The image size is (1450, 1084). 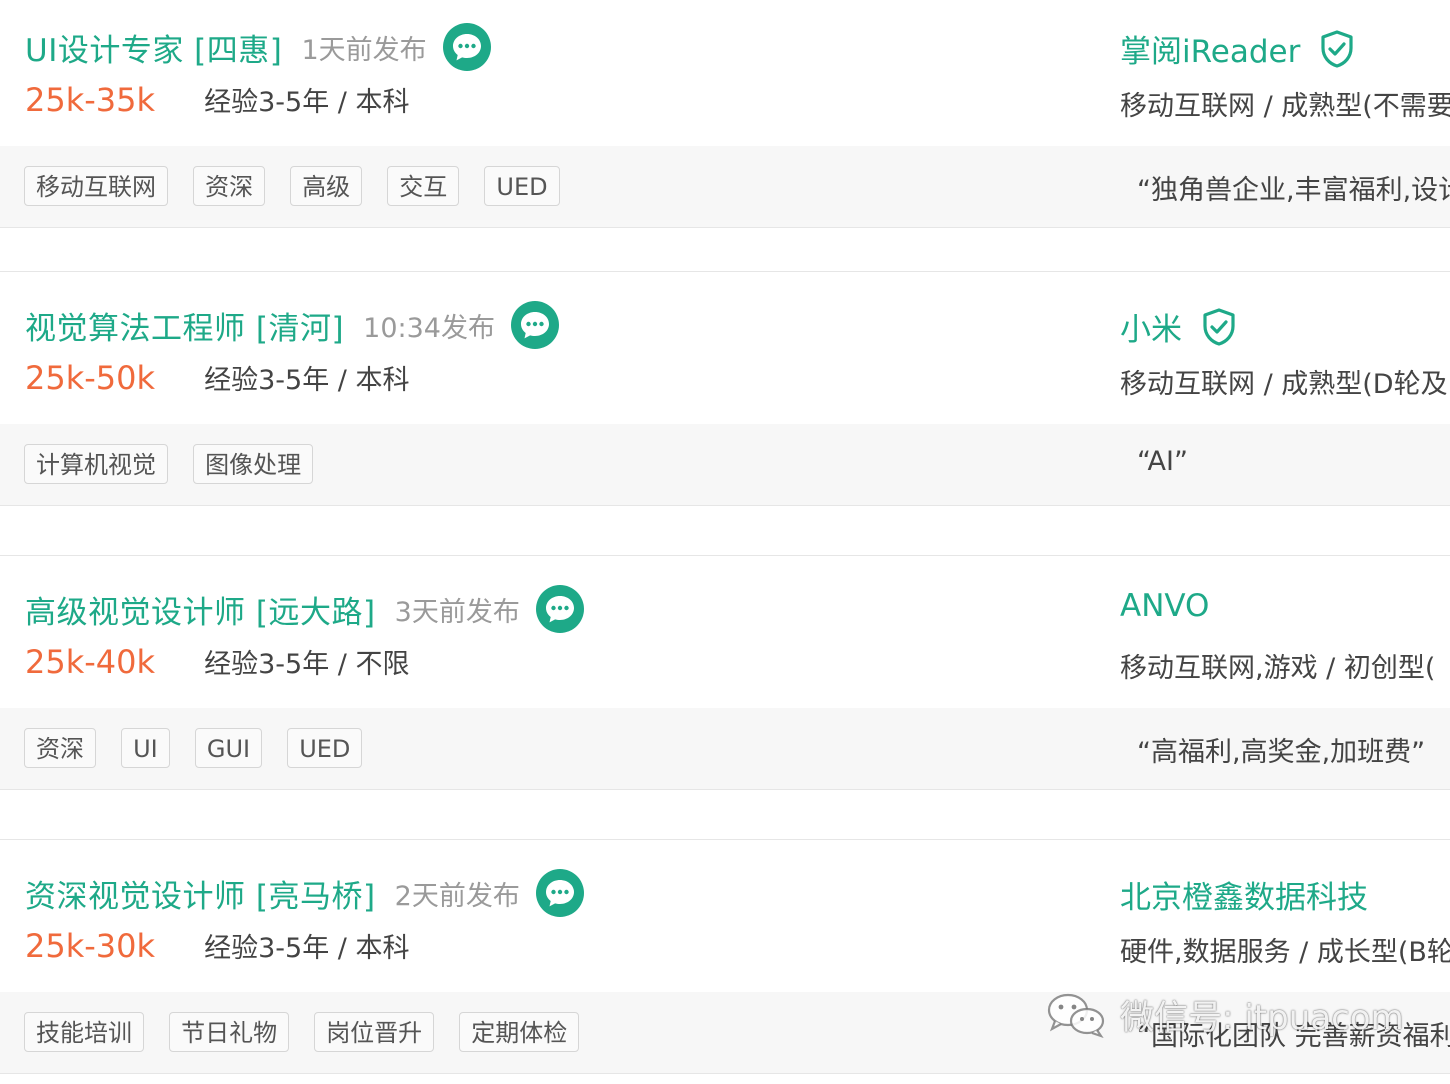 What do you see at coordinates (326, 186) in the screenshot?
I see `job-tag: 高级` at bounding box center [326, 186].